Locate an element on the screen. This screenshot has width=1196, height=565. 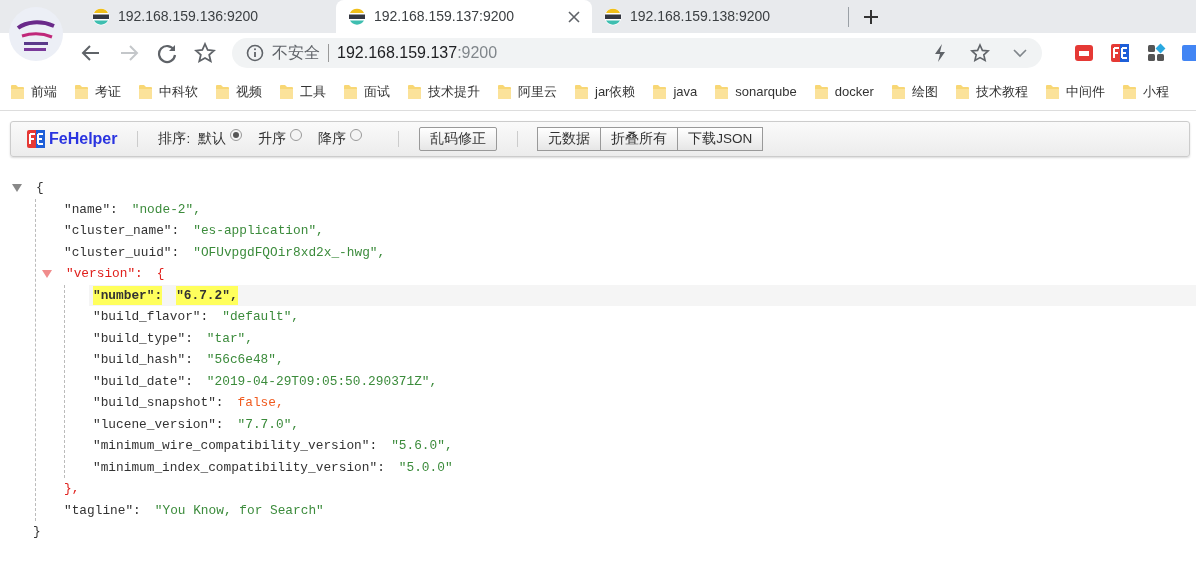
bookmark: 技术教程 is located at coordinates (991, 91).